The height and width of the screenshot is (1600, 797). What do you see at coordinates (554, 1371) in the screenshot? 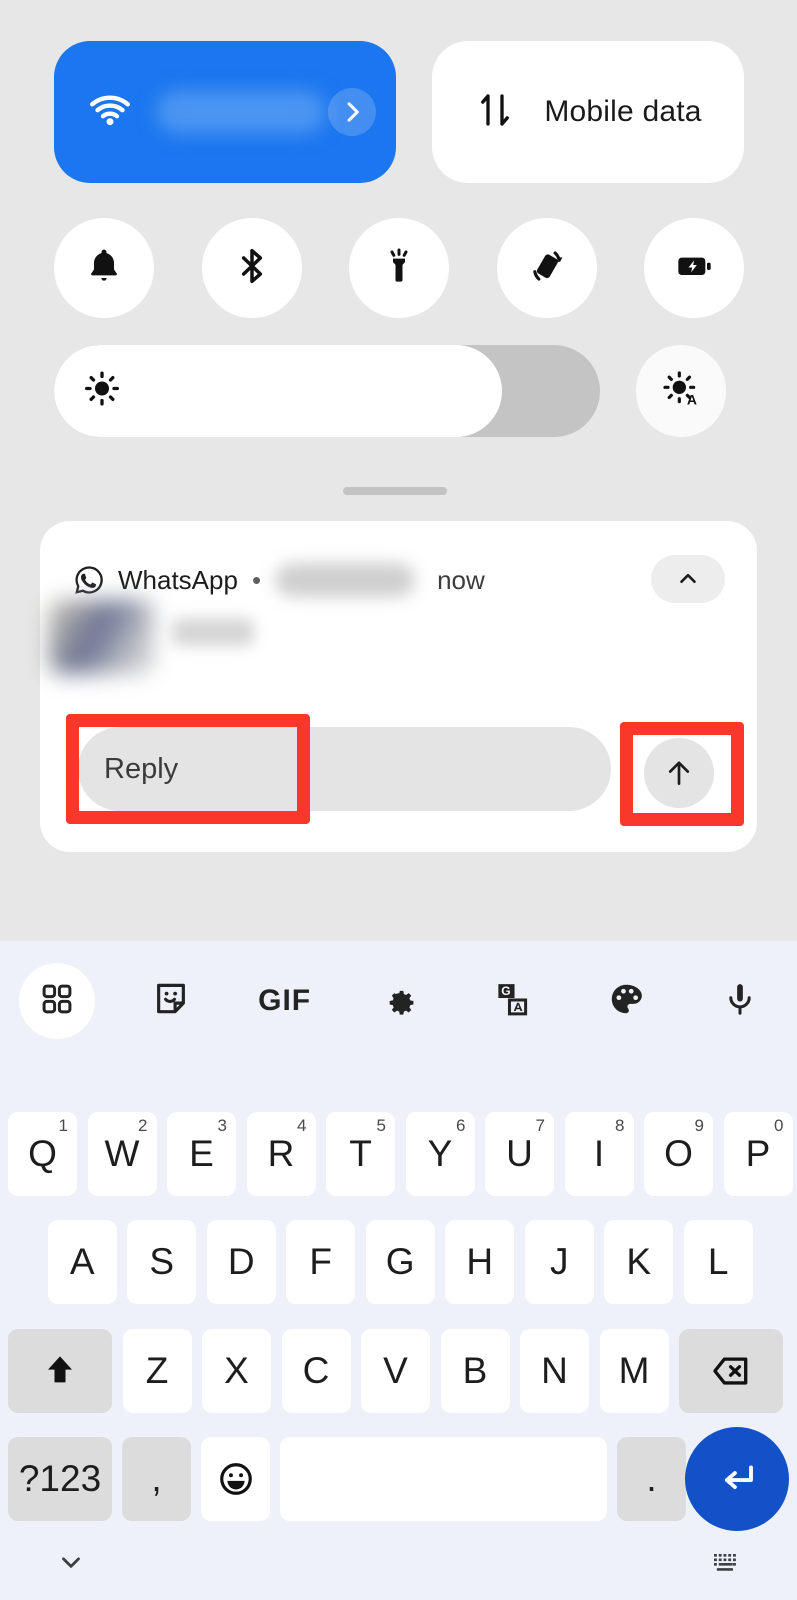
I see `key-n: N` at bounding box center [554, 1371].